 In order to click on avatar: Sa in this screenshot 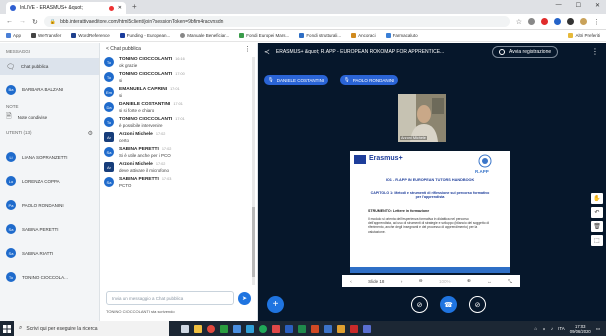, I will do `click(109, 182)`.